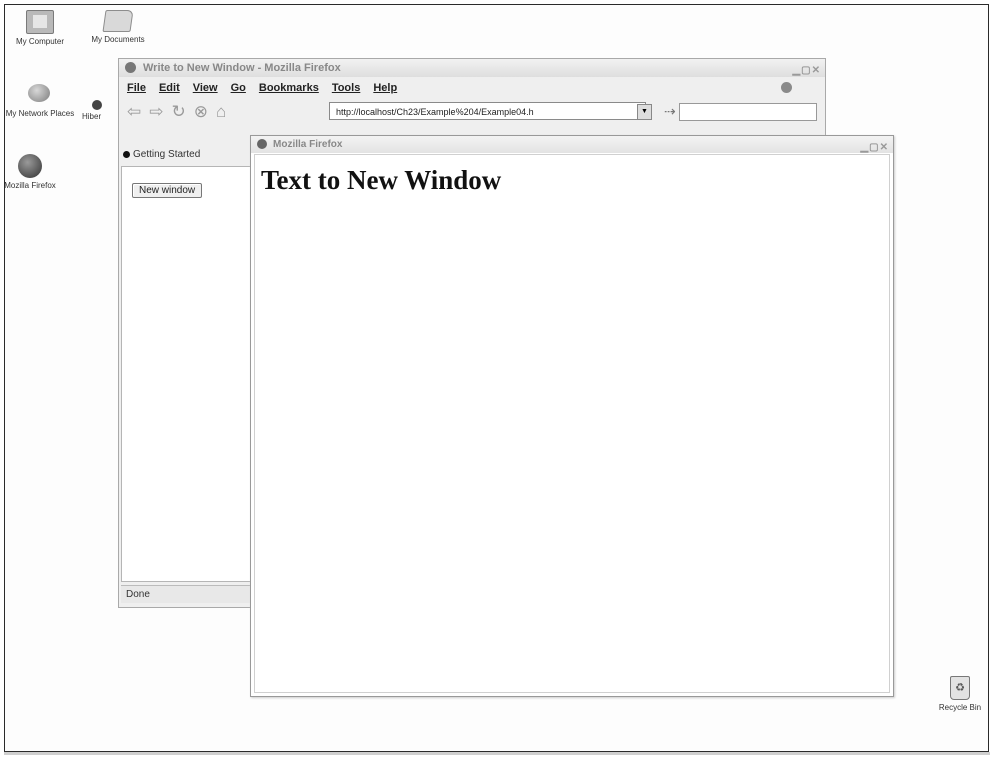  What do you see at coordinates (670, 111) in the screenshot?
I see `go-icon: ⇢` at bounding box center [670, 111].